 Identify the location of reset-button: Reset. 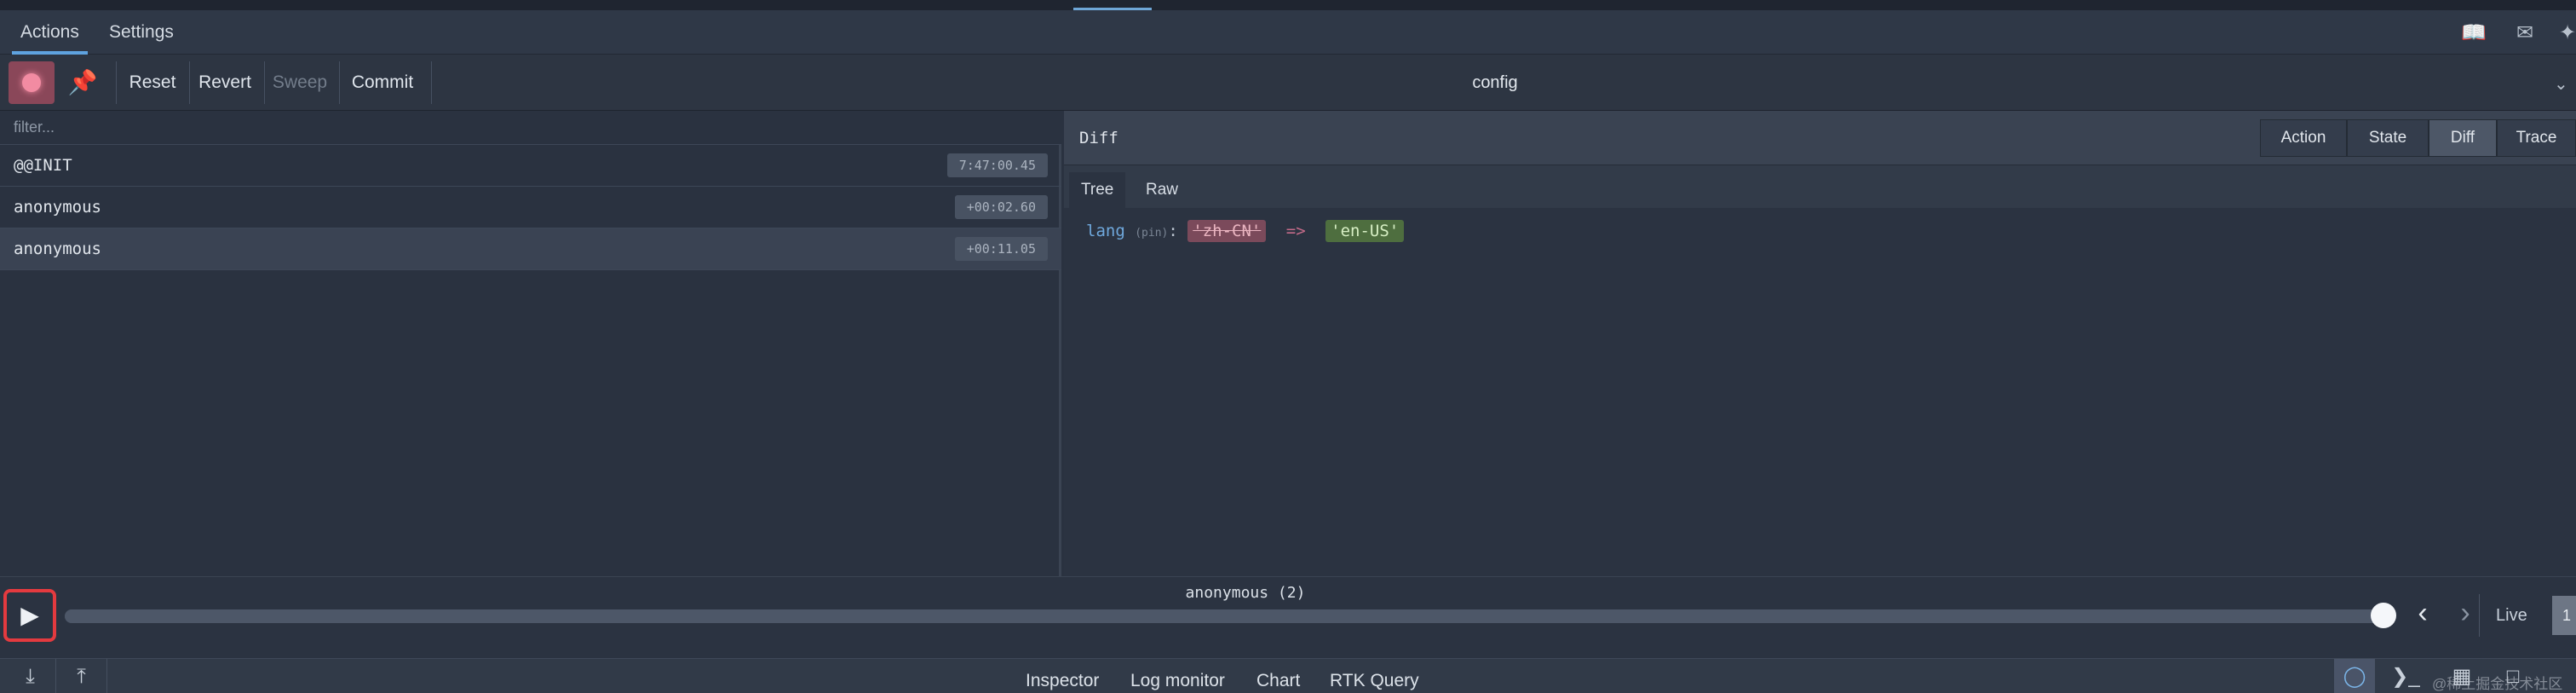
(153, 82).